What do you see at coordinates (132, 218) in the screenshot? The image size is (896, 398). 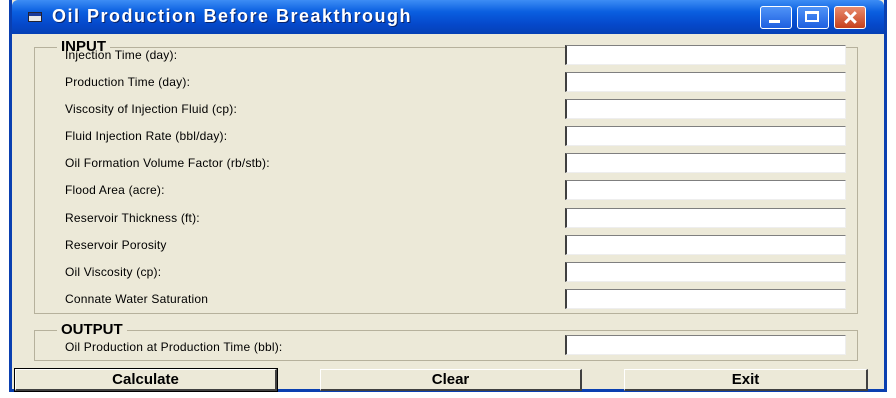 I see `reservoir-thickness-label: Reservoir Thickness (ft):` at bounding box center [132, 218].